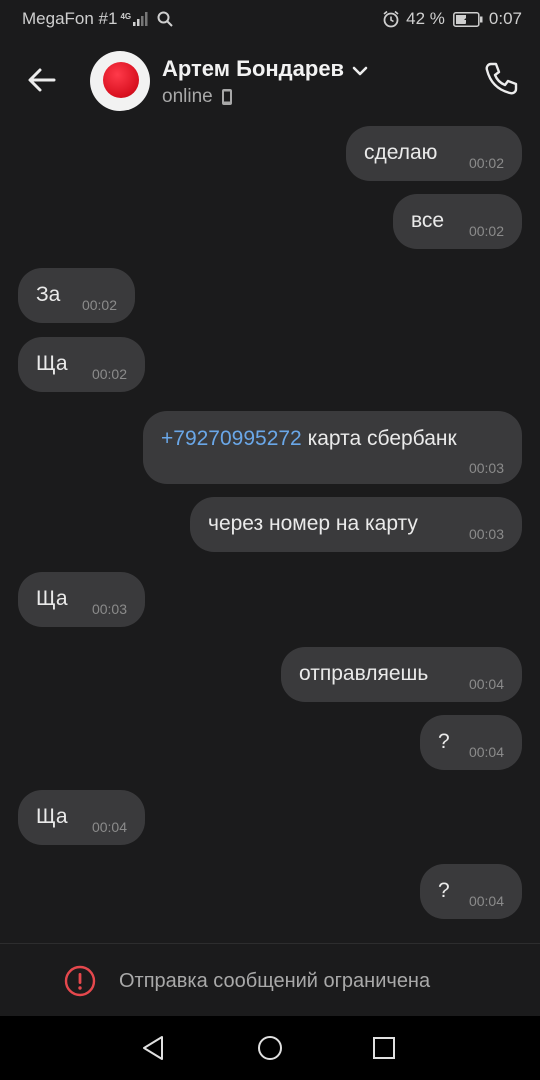 Image resolution: width=540 pixels, height=1080 pixels. Describe the element at coordinates (401, 152) in the screenshot. I see `message-text: сделаю` at that location.